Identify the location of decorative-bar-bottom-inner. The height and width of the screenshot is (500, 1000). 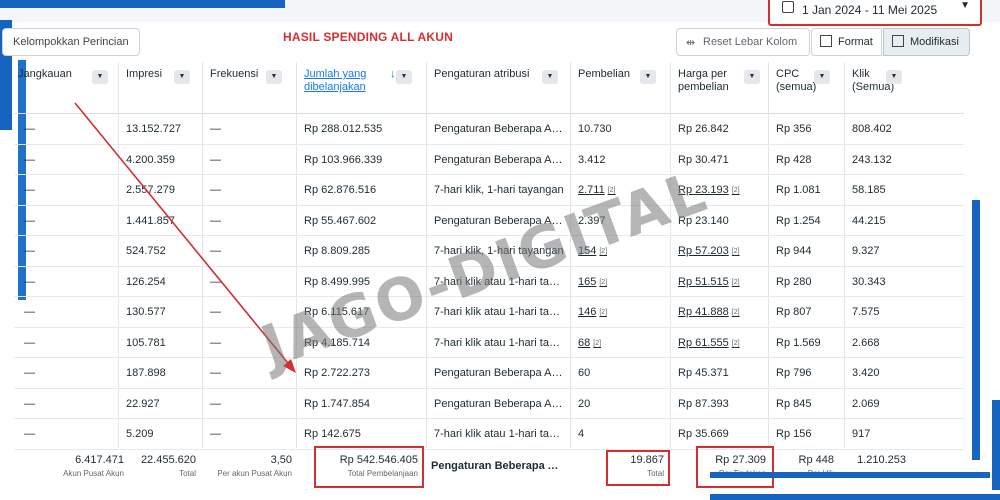
(850, 475).